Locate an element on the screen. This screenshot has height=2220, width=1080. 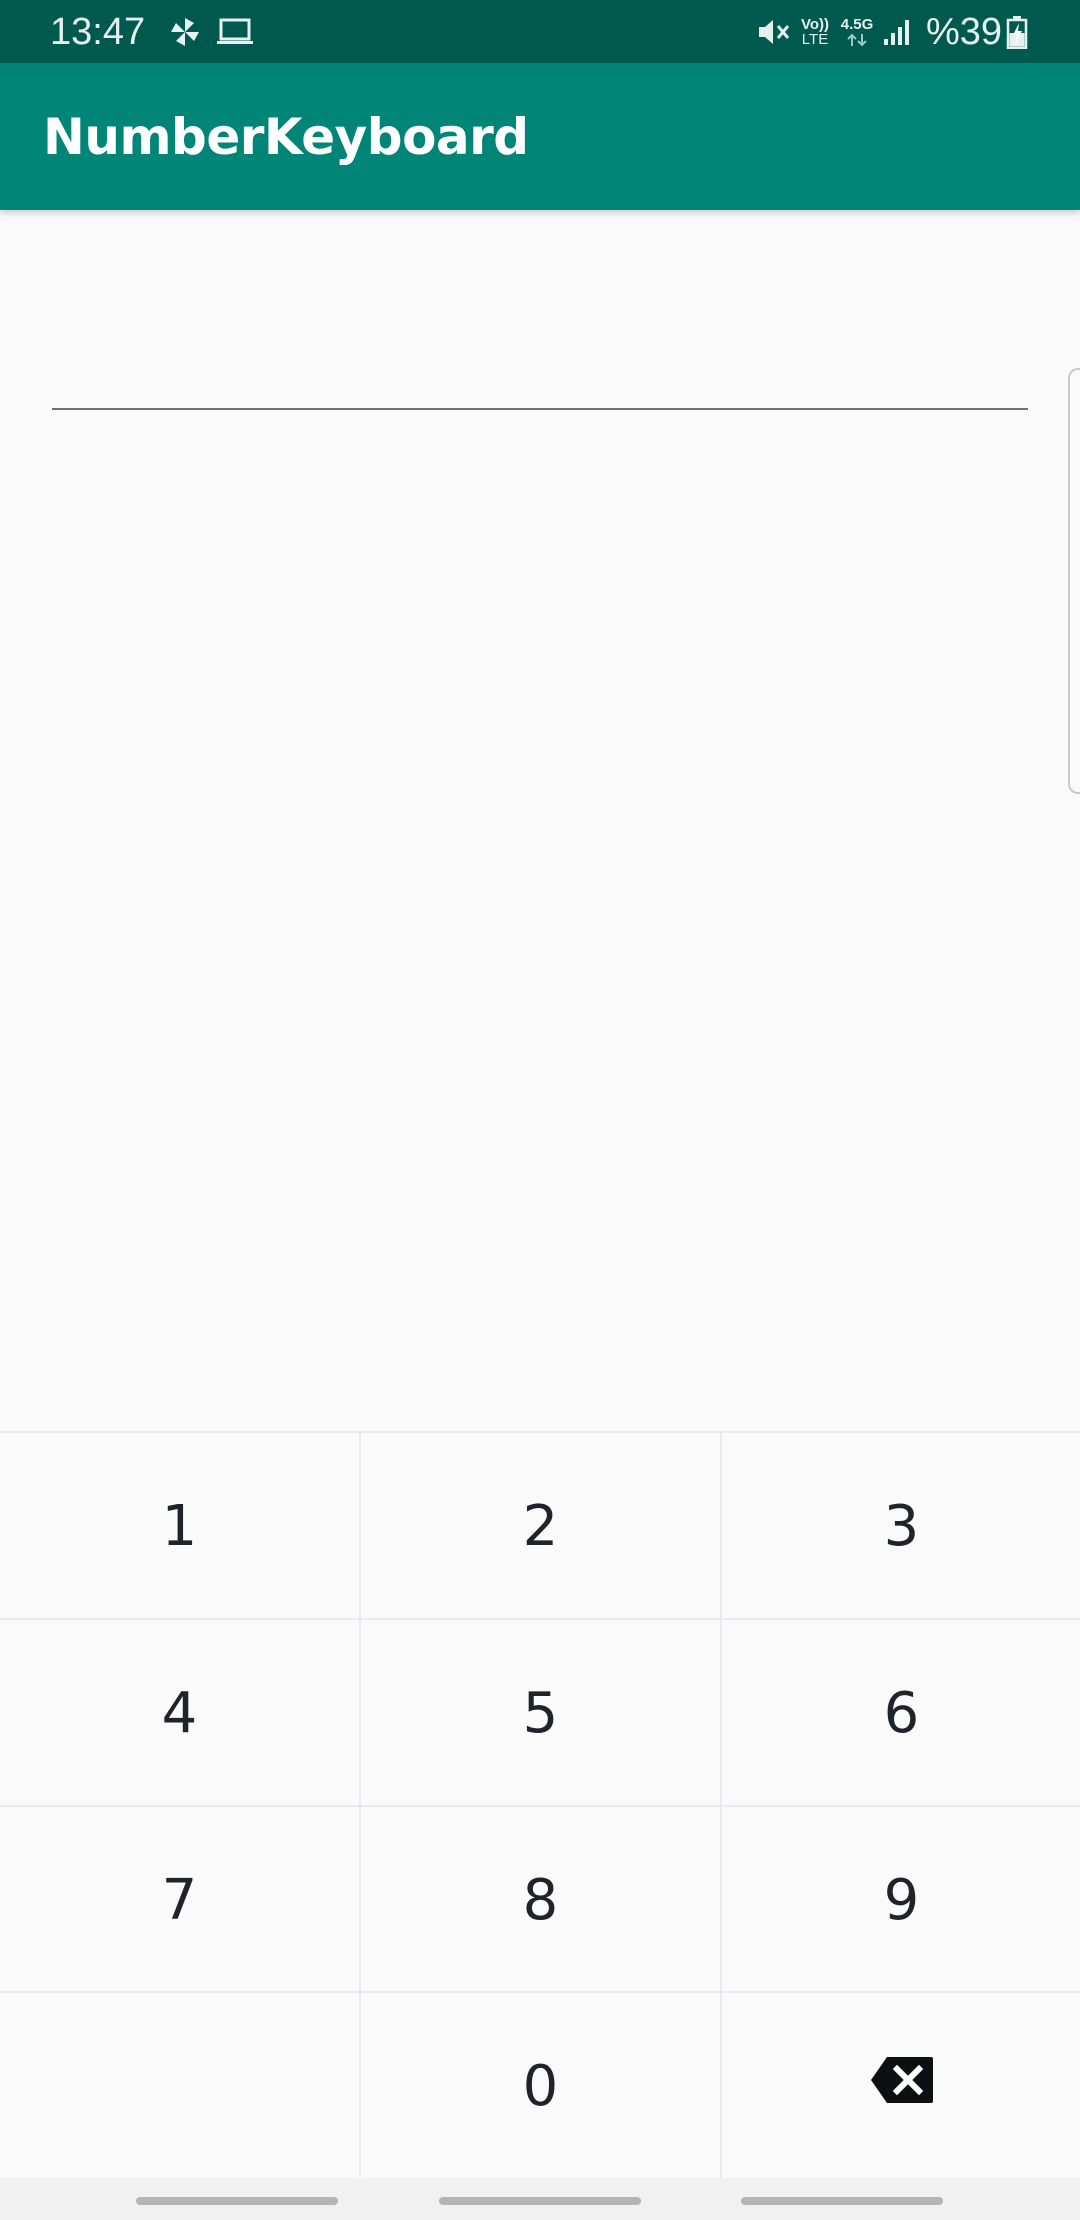
edge-panel-handle is located at coordinates (1074, 581).